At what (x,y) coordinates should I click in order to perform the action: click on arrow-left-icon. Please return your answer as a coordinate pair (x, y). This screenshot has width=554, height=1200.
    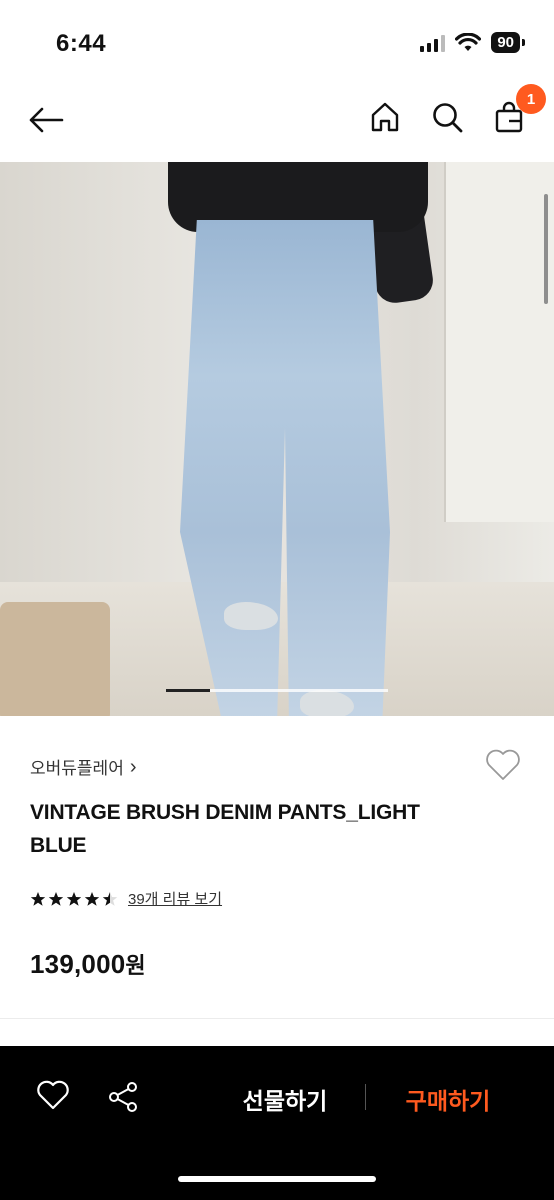
    Looking at the image, I should click on (46, 120).